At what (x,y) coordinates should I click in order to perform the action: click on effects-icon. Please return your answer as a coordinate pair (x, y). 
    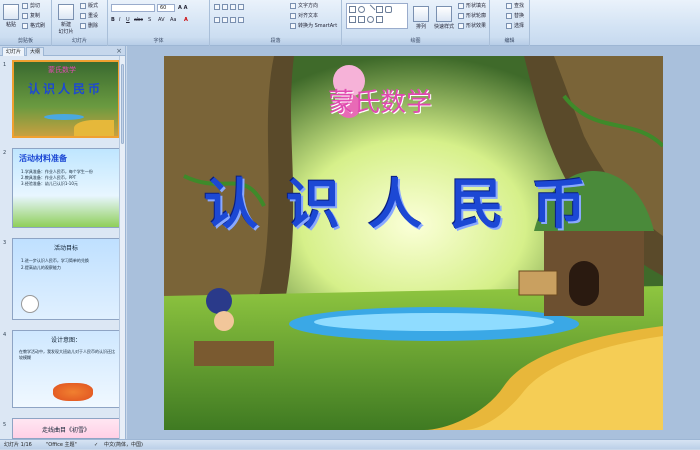
    Looking at the image, I should click on (461, 25).